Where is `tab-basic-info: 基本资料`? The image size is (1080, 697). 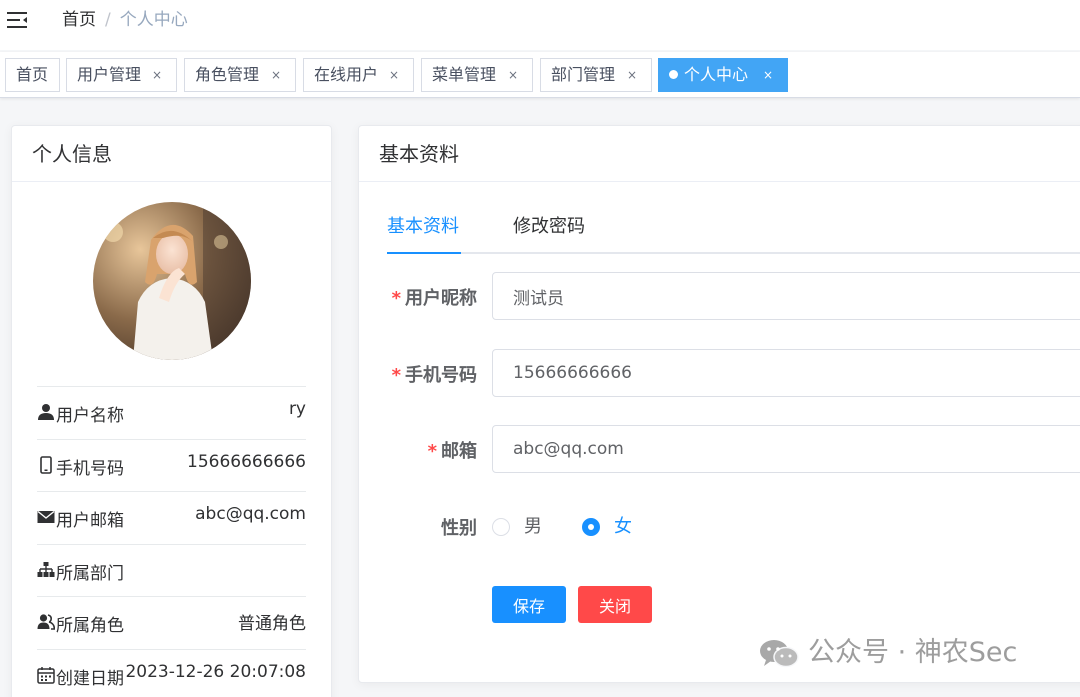
tab-basic-info: 基本资料 is located at coordinates (423, 227).